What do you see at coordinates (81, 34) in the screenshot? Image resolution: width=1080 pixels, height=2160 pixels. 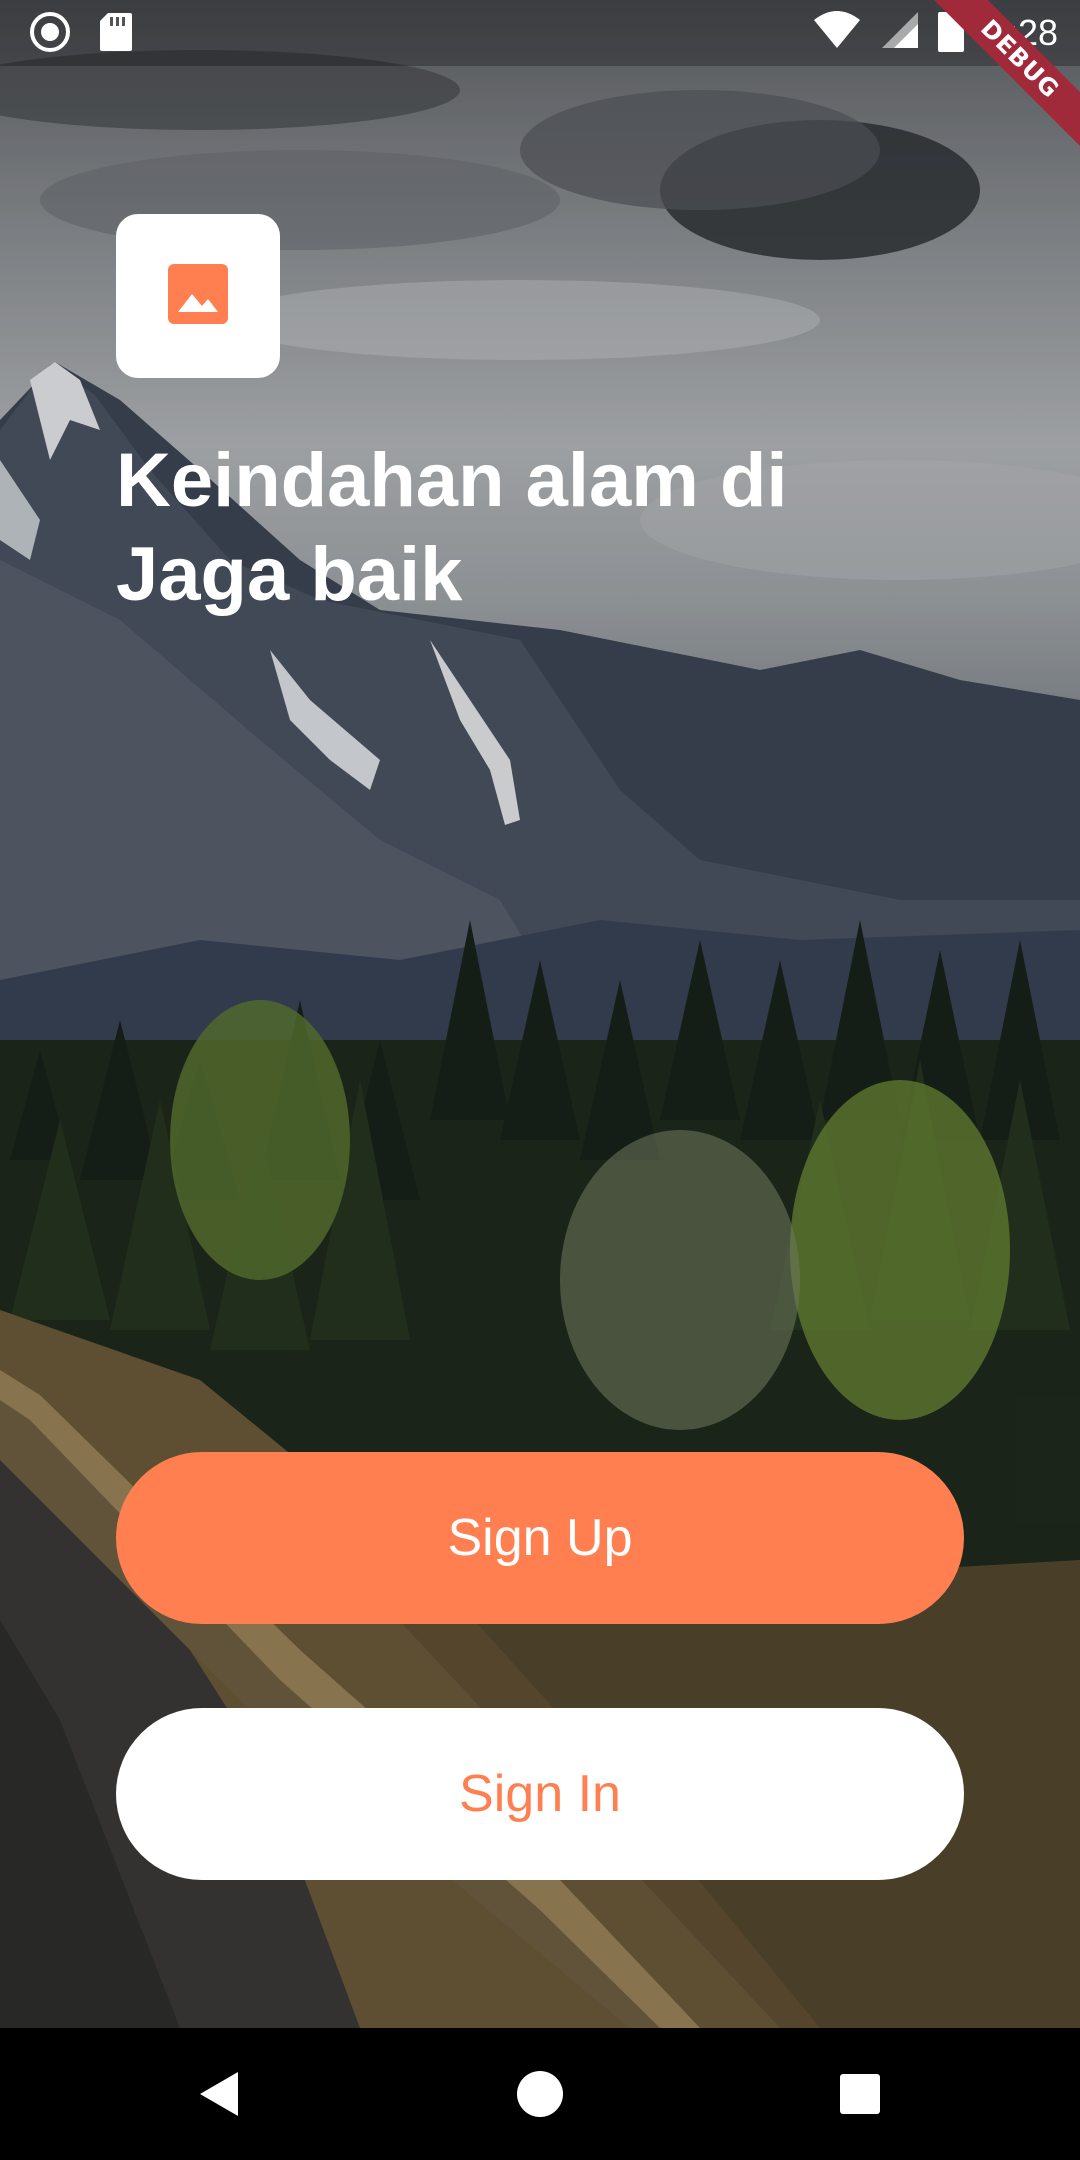 I see `status-left-icons` at bounding box center [81, 34].